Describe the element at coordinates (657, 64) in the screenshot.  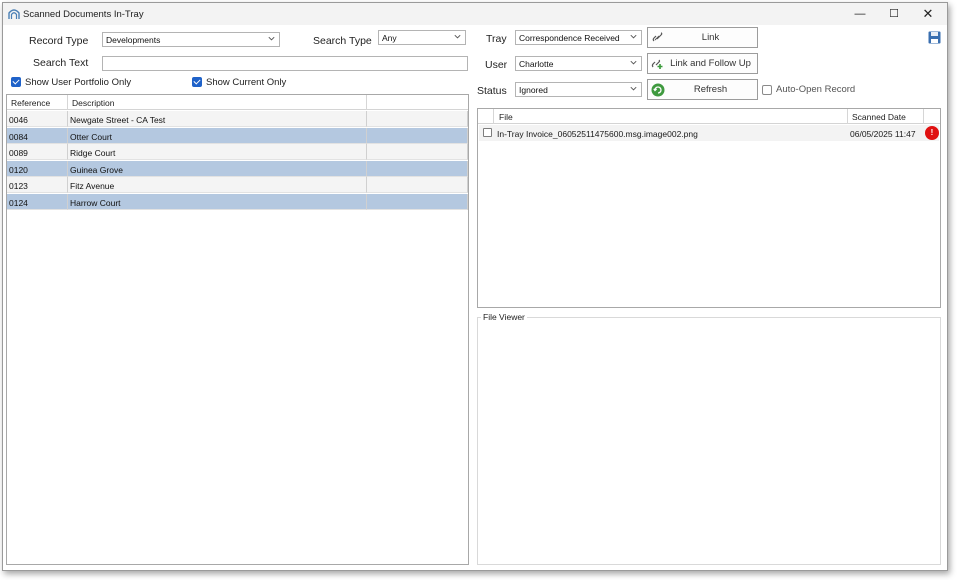
I see `link-follow-up-icon` at that location.